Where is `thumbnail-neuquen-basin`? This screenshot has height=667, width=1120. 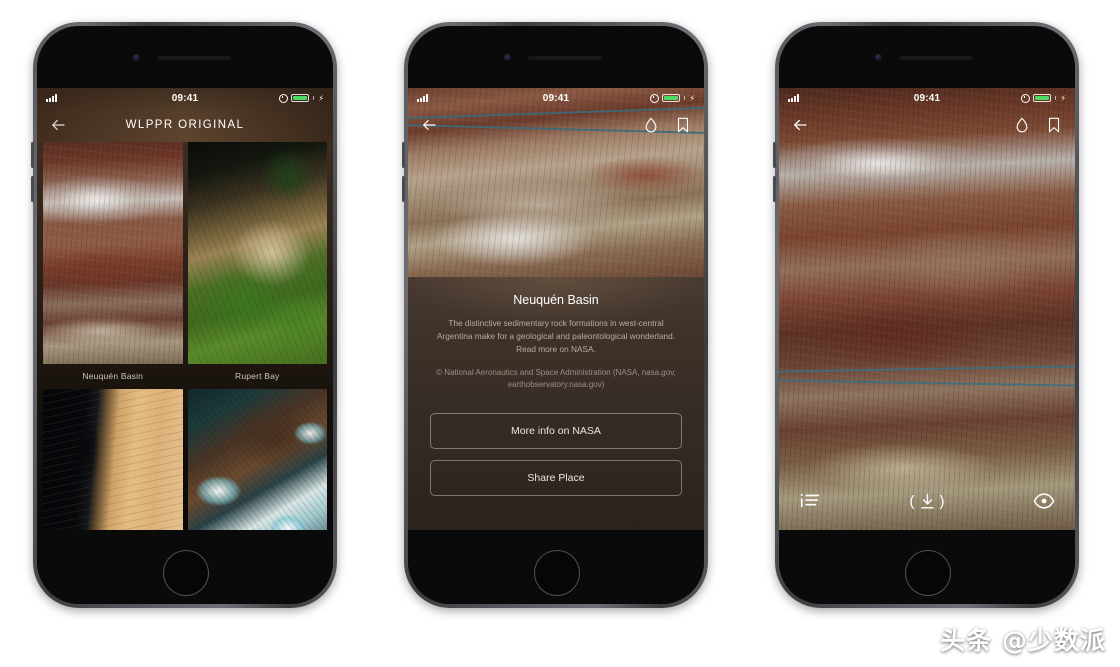
thumbnail-neuquen-basin is located at coordinates (113, 253).